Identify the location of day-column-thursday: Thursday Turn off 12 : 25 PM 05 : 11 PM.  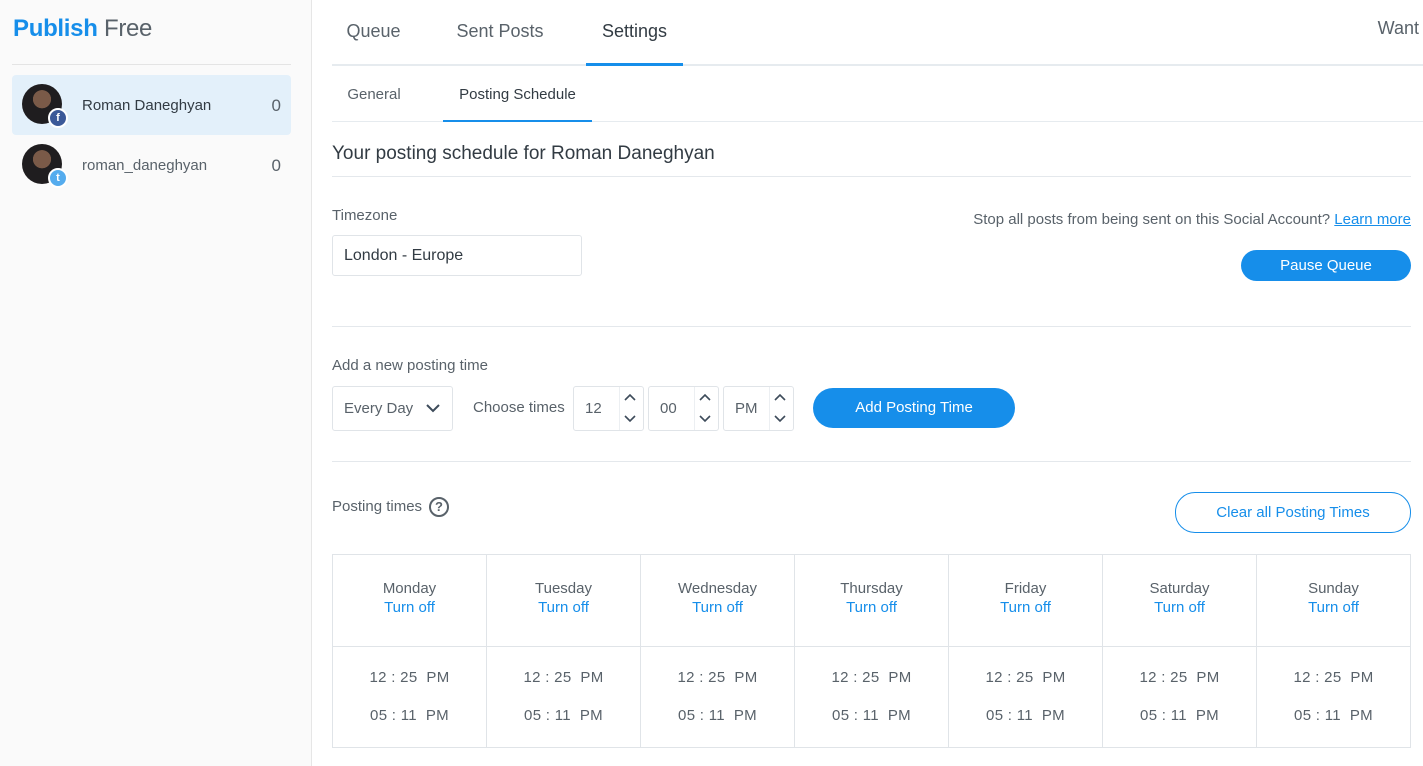
(872, 651).